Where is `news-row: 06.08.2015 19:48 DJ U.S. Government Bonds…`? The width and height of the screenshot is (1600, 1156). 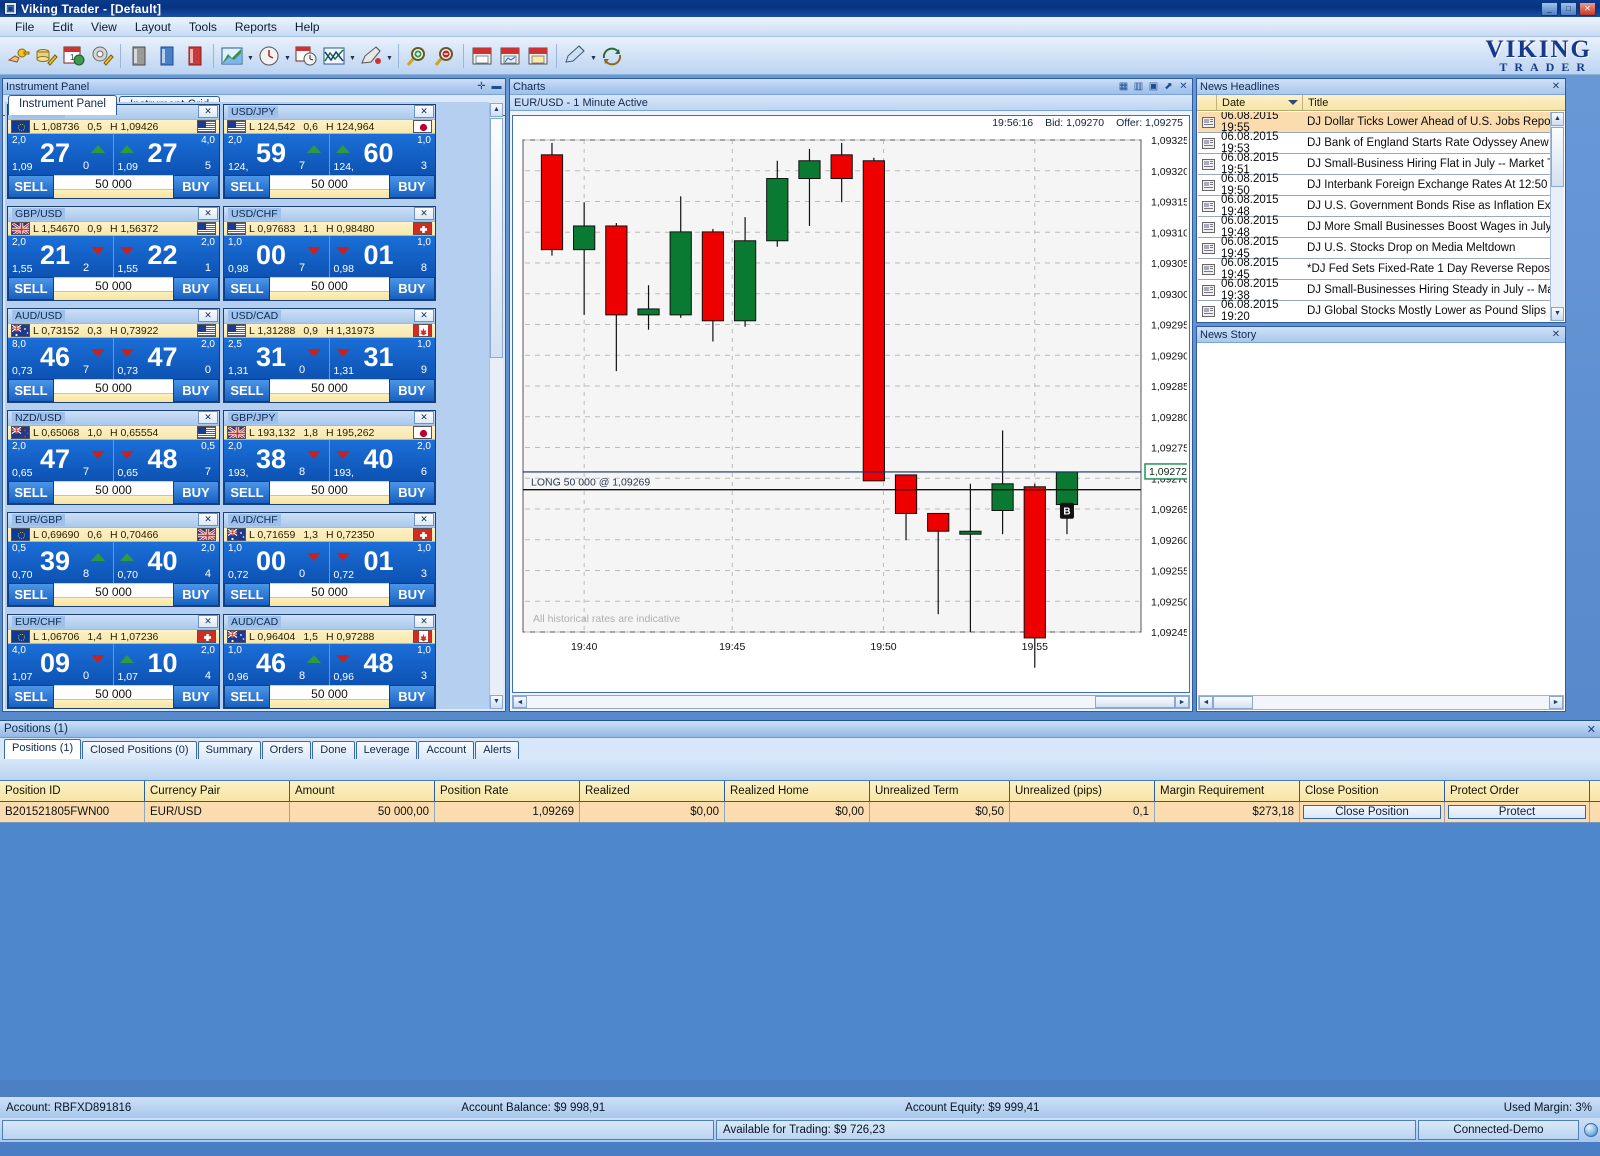
news-row: 06.08.2015 19:48 DJ U.S. Government Bonds… is located at coordinates (1374, 206).